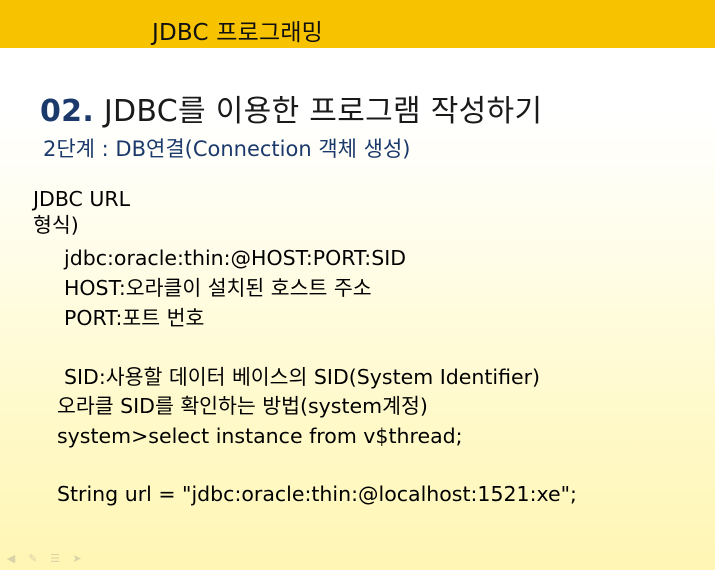  What do you see at coordinates (218, 288) in the screenshot?
I see `content-line-host: HOST:오라클이 설치된 호스트 주소` at bounding box center [218, 288].